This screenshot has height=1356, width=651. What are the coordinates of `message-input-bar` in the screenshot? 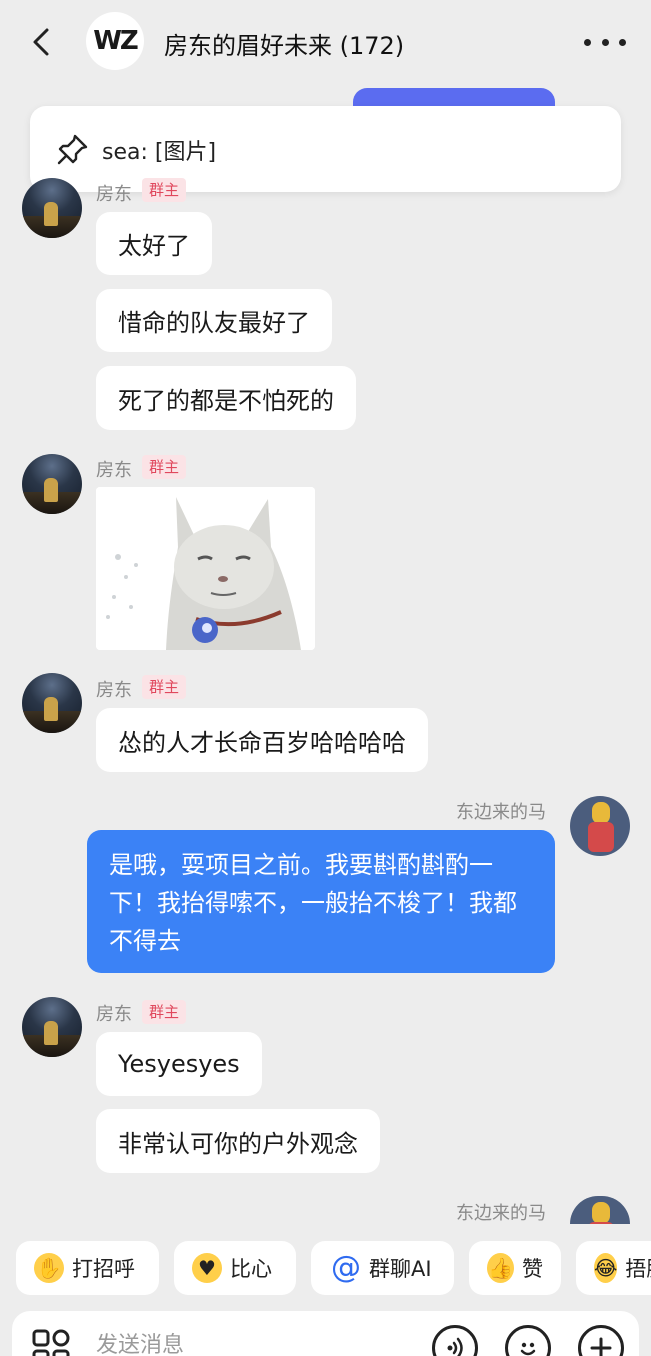 It's located at (325, 1333).